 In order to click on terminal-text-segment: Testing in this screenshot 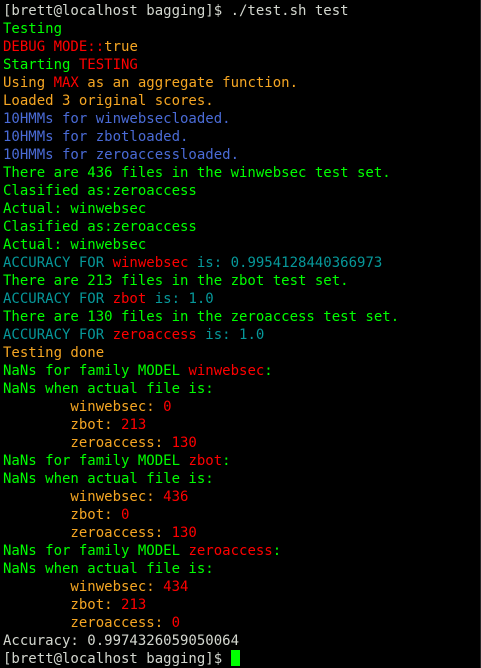, I will do `click(33, 29)`.